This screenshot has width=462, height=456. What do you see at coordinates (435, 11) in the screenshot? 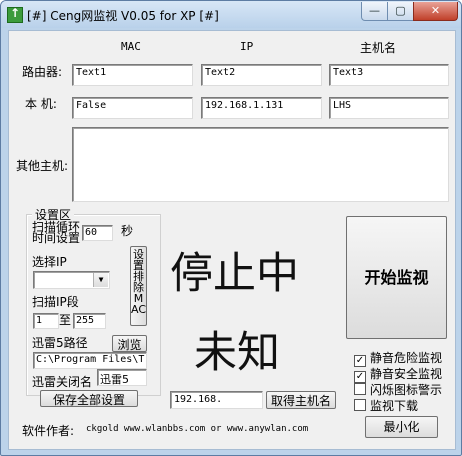
I see `close-window-button: ✕` at bounding box center [435, 11].